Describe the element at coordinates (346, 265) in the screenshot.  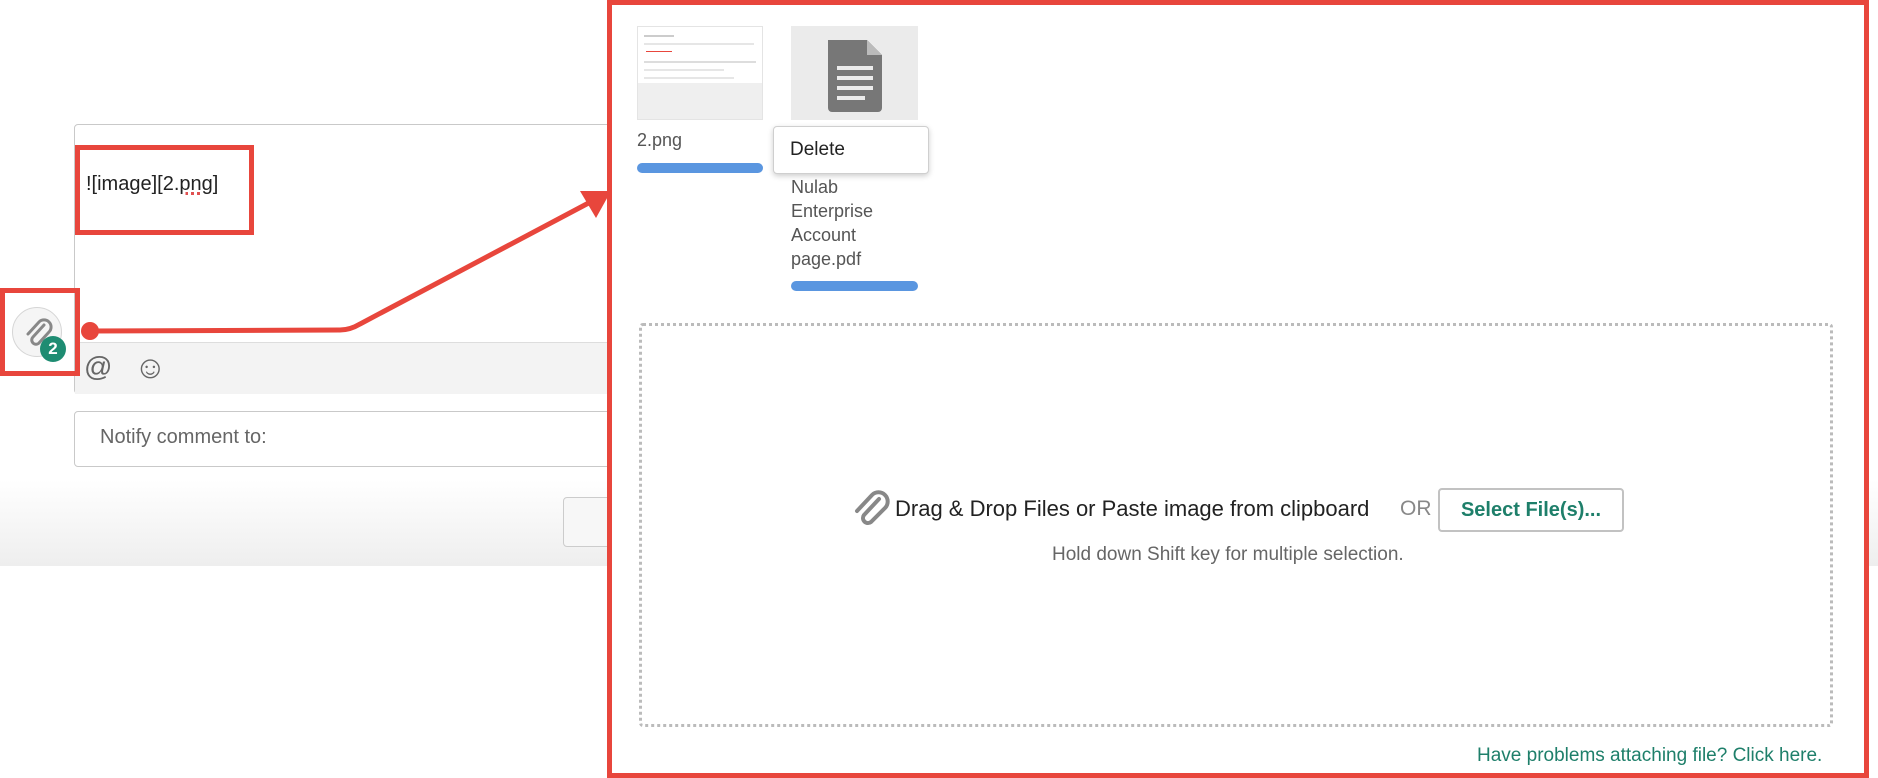
I see `annotation-arrow` at that location.